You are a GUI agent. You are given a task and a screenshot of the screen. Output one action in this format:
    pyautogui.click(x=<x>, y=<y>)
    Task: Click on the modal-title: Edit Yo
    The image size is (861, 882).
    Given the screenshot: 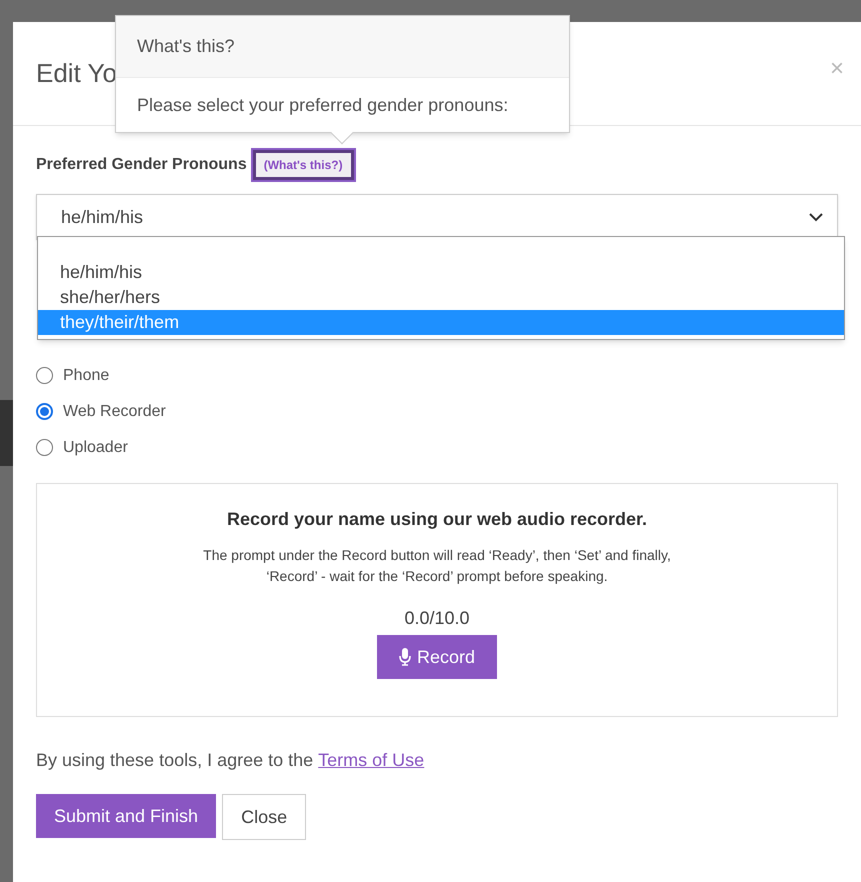 What is the action you would take?
    pyautogui.click(x=76, y=73)
    